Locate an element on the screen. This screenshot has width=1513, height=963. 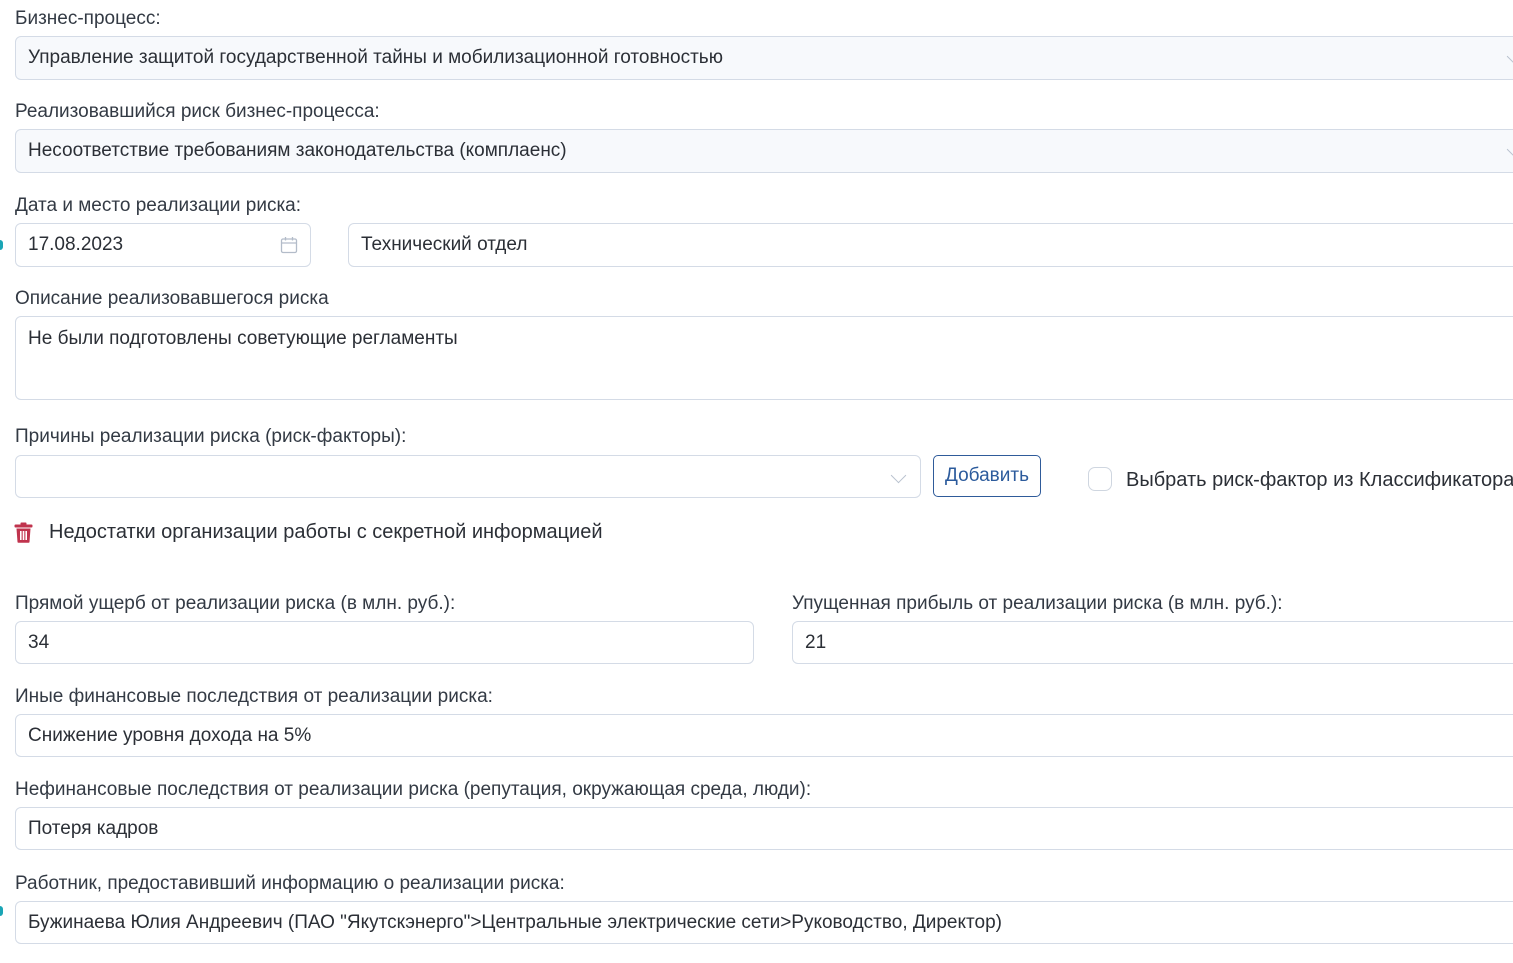
place-input: Технический отдел is located at coordinates (930, 245).